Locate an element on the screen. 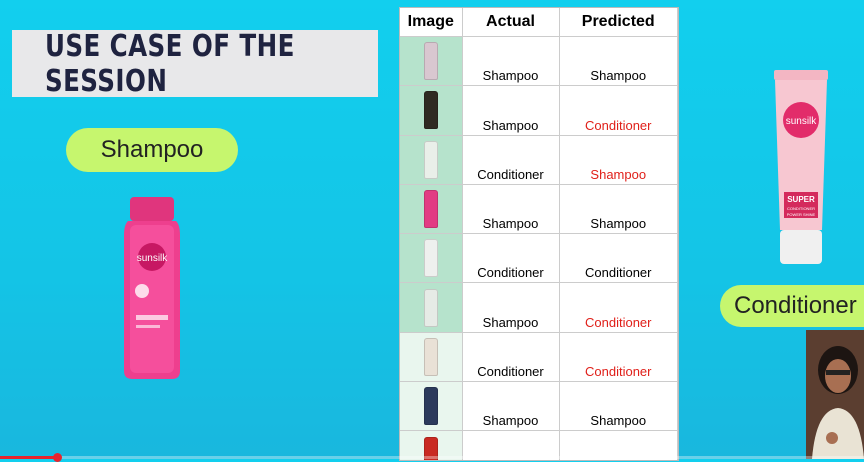 This screenshot has height=462, width=864. header-image: Image is located at coordinates (431, 22).